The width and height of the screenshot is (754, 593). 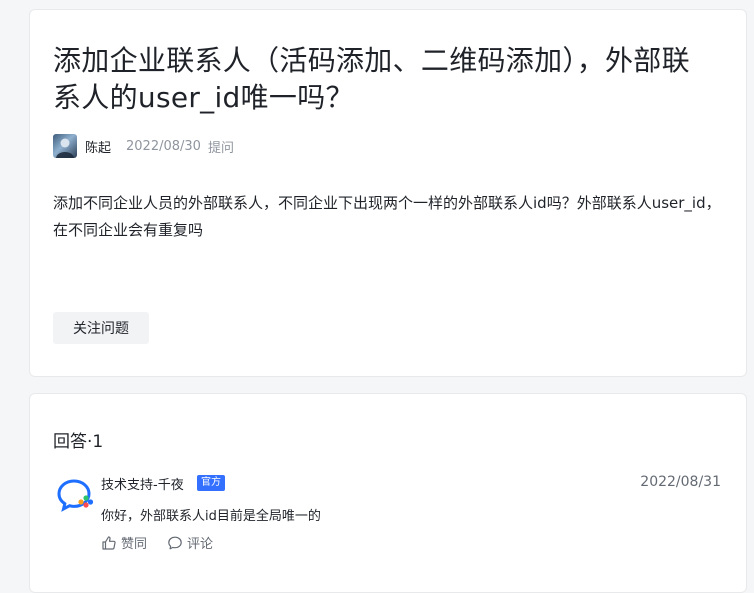 What do you see at coordinates (175, 542) in the screenshot?
I see `comment-icon` at bounding box center [175, 542].